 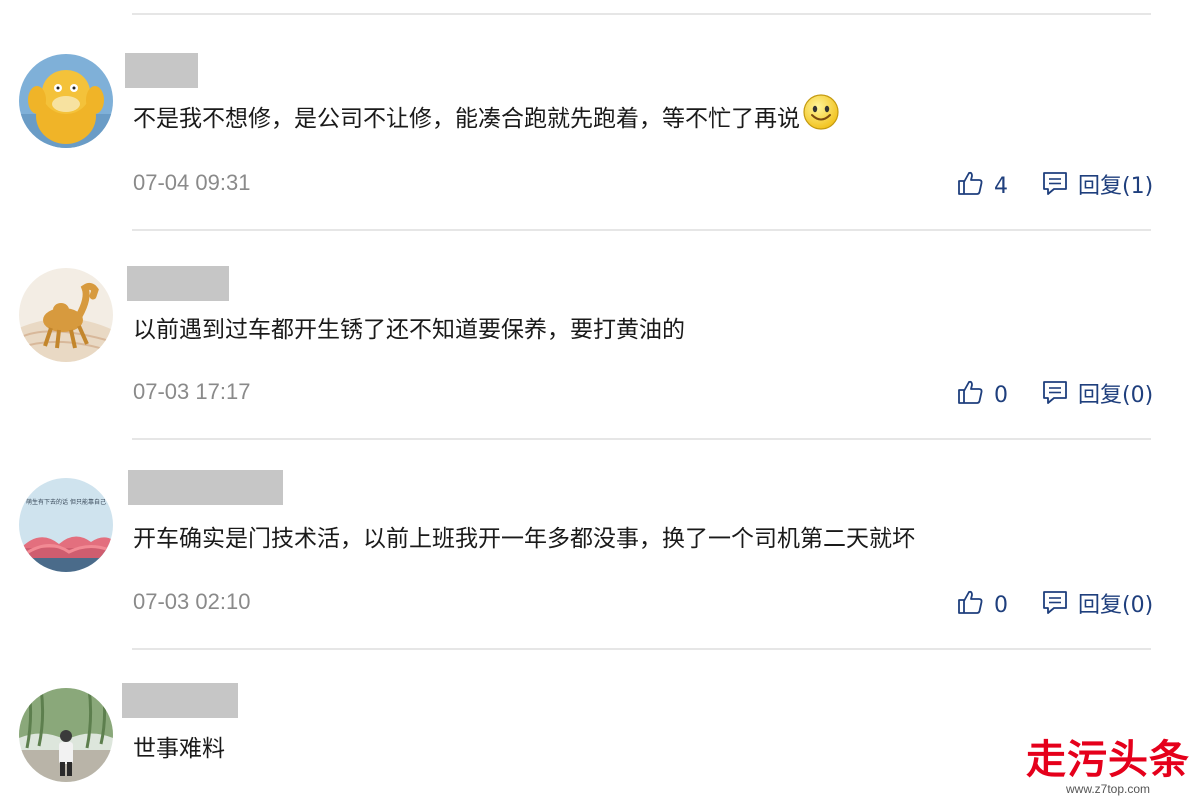 What do you see at coordinates (192, 391) in the screenshot?
I see `comment-time: 07-03 17:17` at bounding box center [192, 391].